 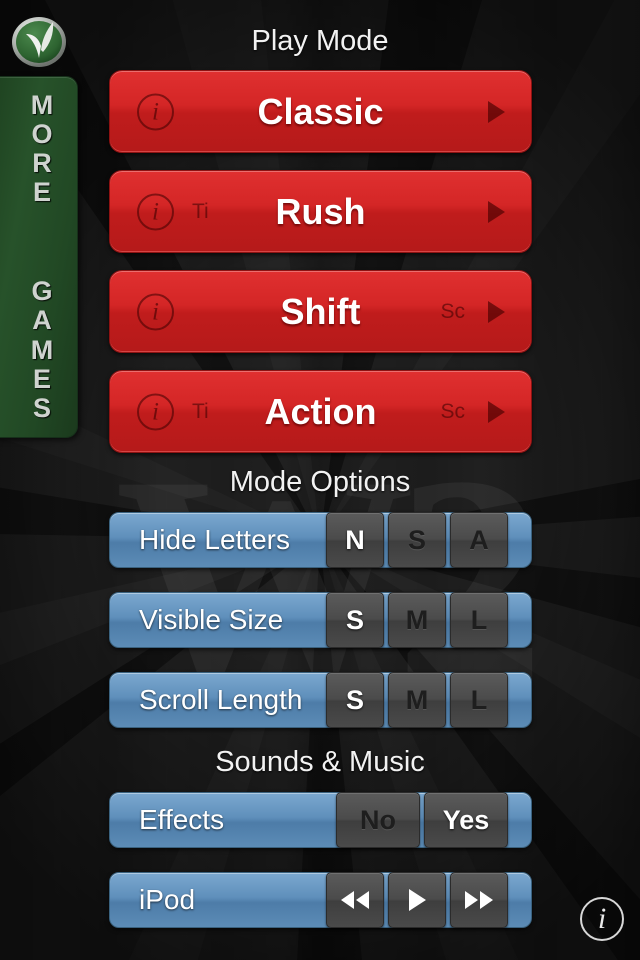 What do you see at coordinates (320, 411) in the screenshot?
I see `play-mode-button-action: i Ti Action Sc` at bounding box center [320, 411].